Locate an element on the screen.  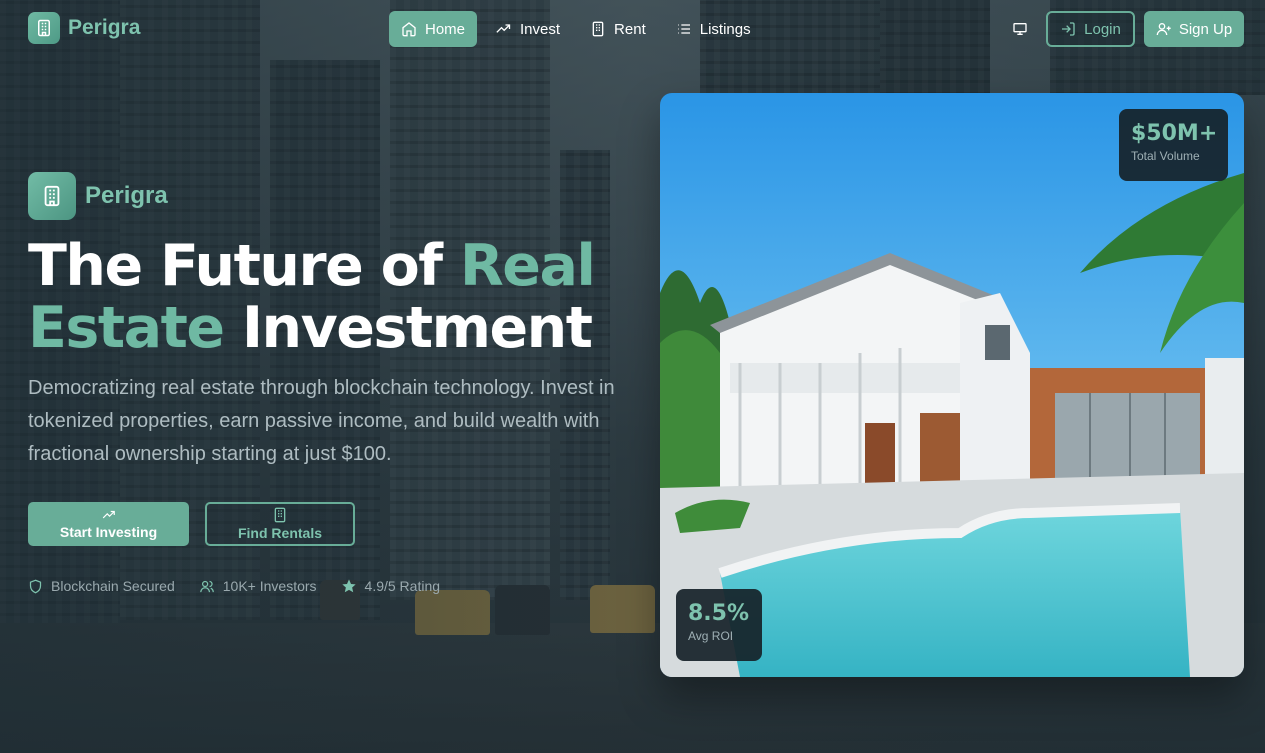
brand: Perigra is located at coordinates (84, 28).